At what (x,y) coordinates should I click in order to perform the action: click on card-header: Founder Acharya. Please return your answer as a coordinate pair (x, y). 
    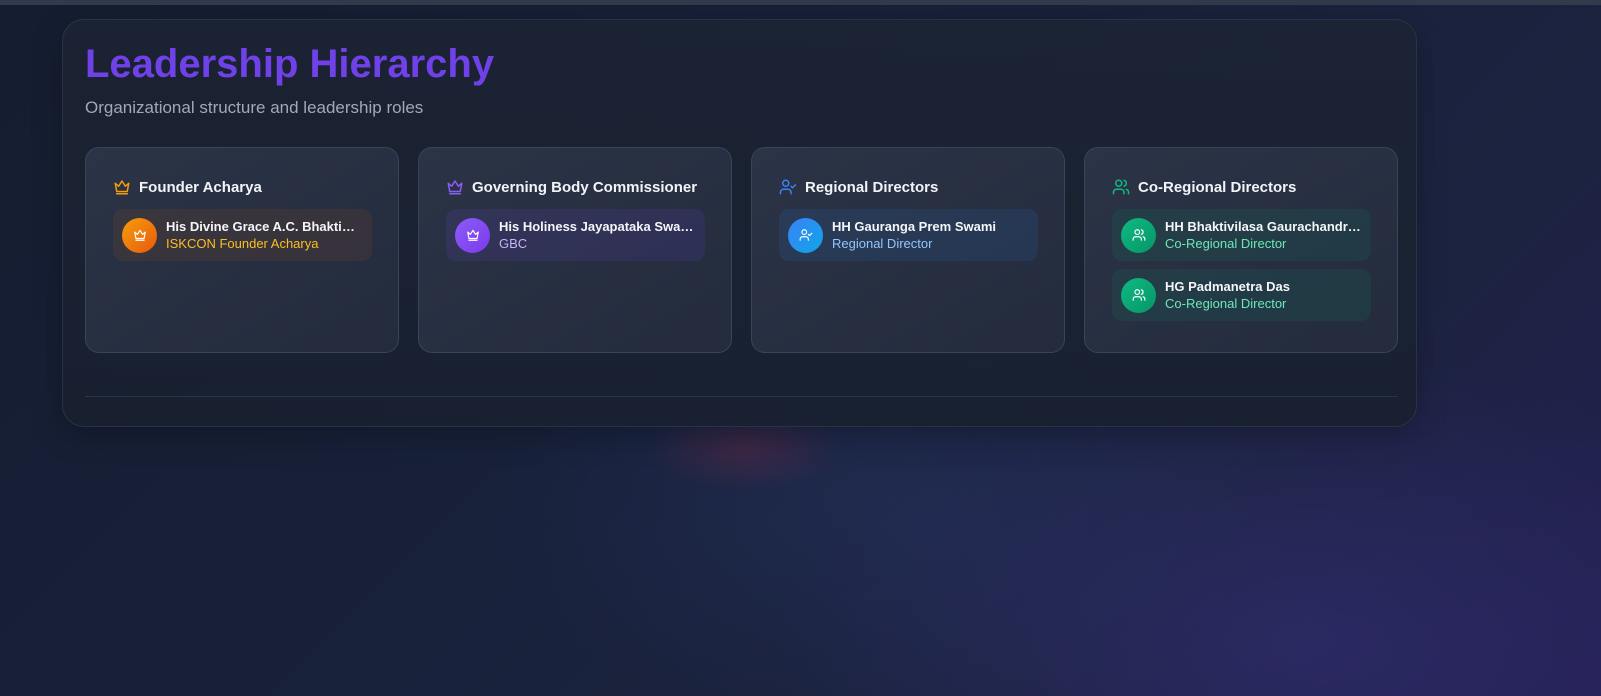
    Looking at the image, I should click on (187, 187).